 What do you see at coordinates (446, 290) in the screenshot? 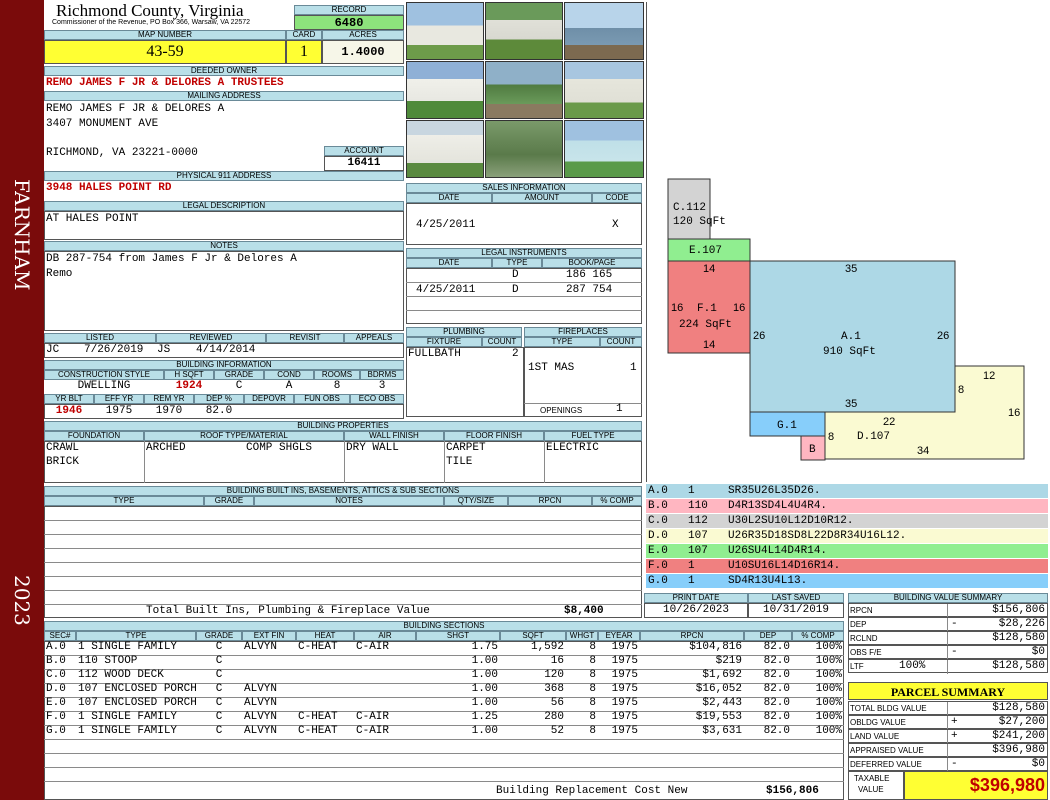
I see `li-date-2: 4/25/2011` at bounding box center [446, 290].